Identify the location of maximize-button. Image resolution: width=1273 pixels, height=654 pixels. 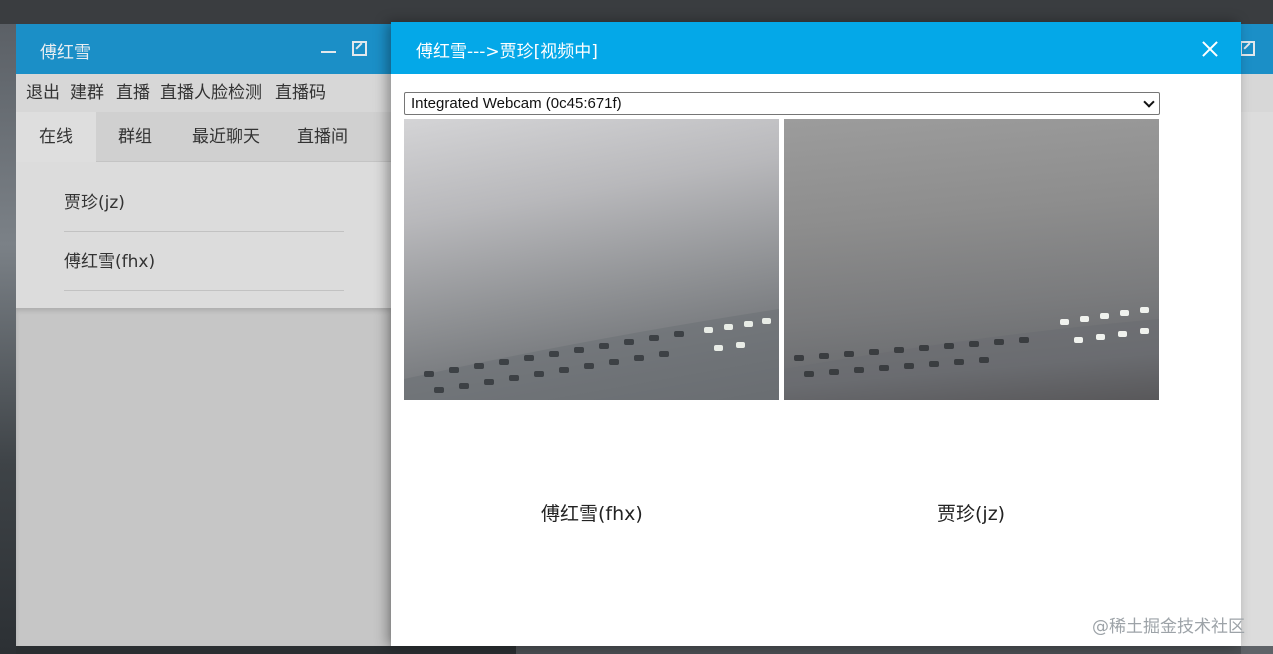
(360, 49).